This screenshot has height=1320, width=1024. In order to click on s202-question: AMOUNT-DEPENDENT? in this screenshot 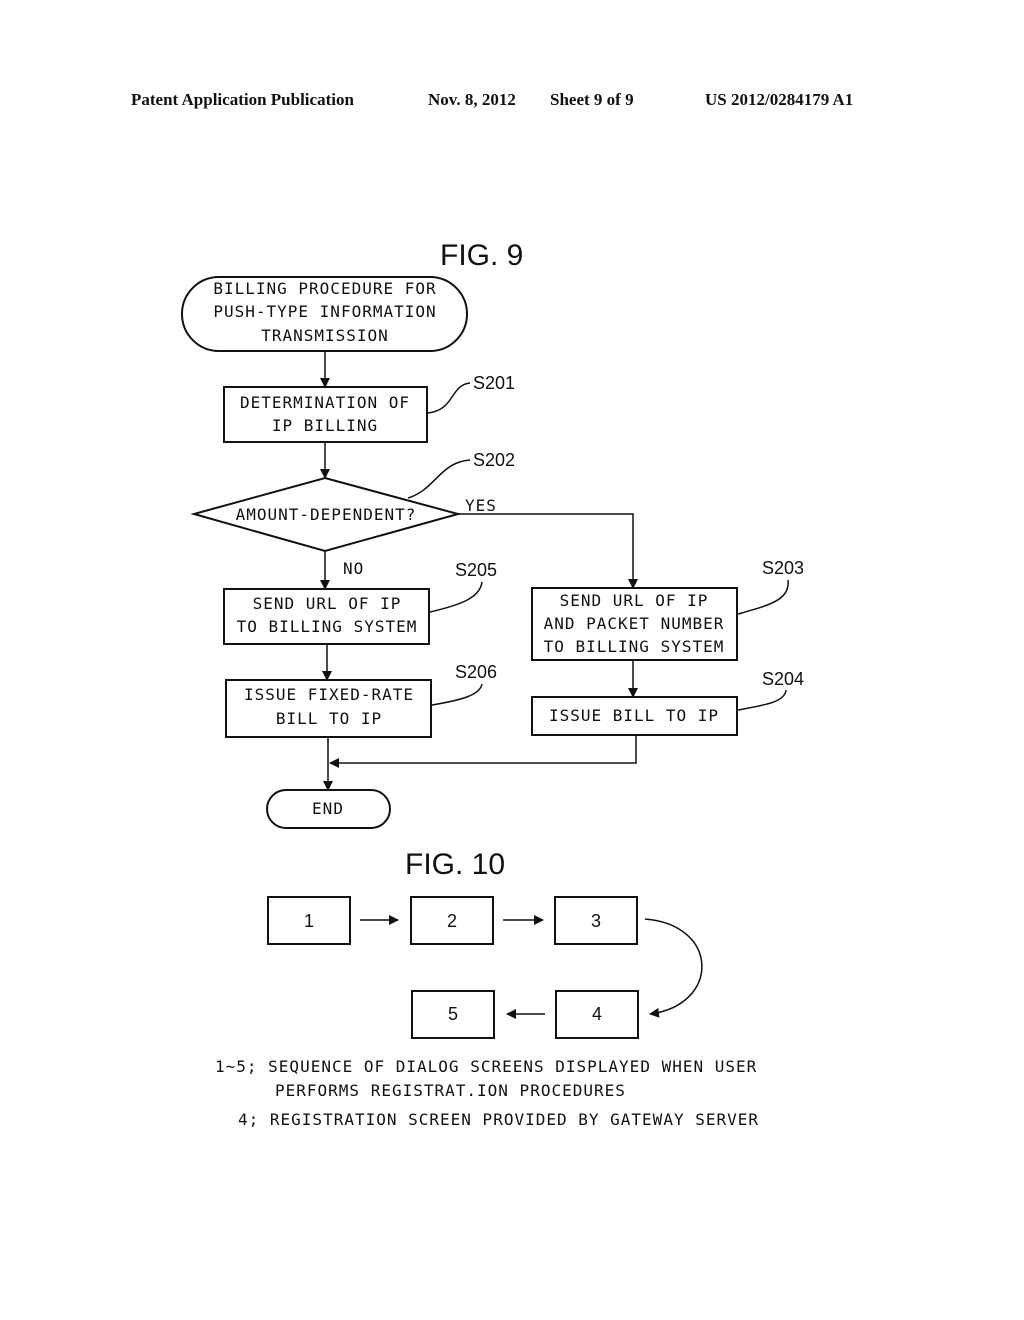, I will do `click(326, 514)`.